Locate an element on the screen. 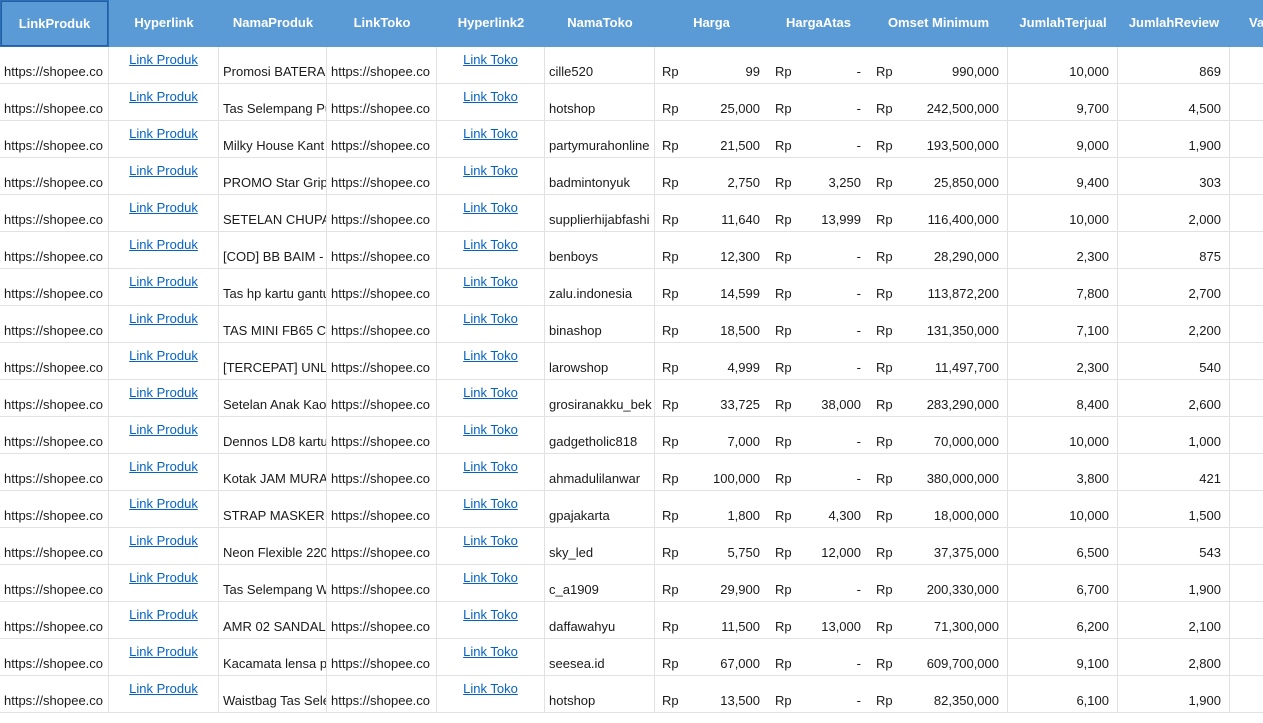  cell-nama-toko: binashop is located at coordinates (600, 324).